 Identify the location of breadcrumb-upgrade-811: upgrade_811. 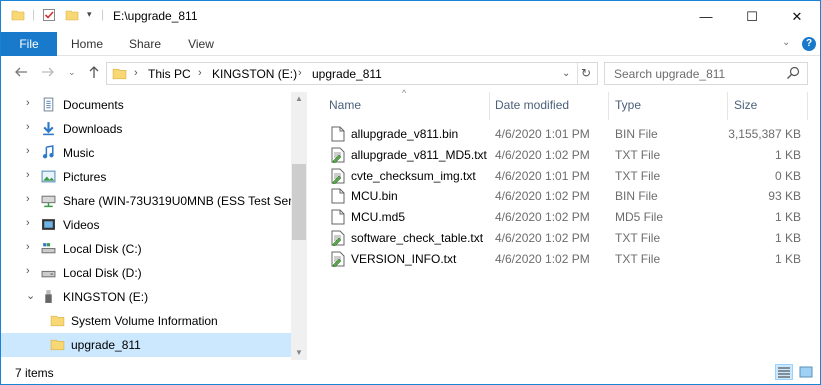
(347, 74).